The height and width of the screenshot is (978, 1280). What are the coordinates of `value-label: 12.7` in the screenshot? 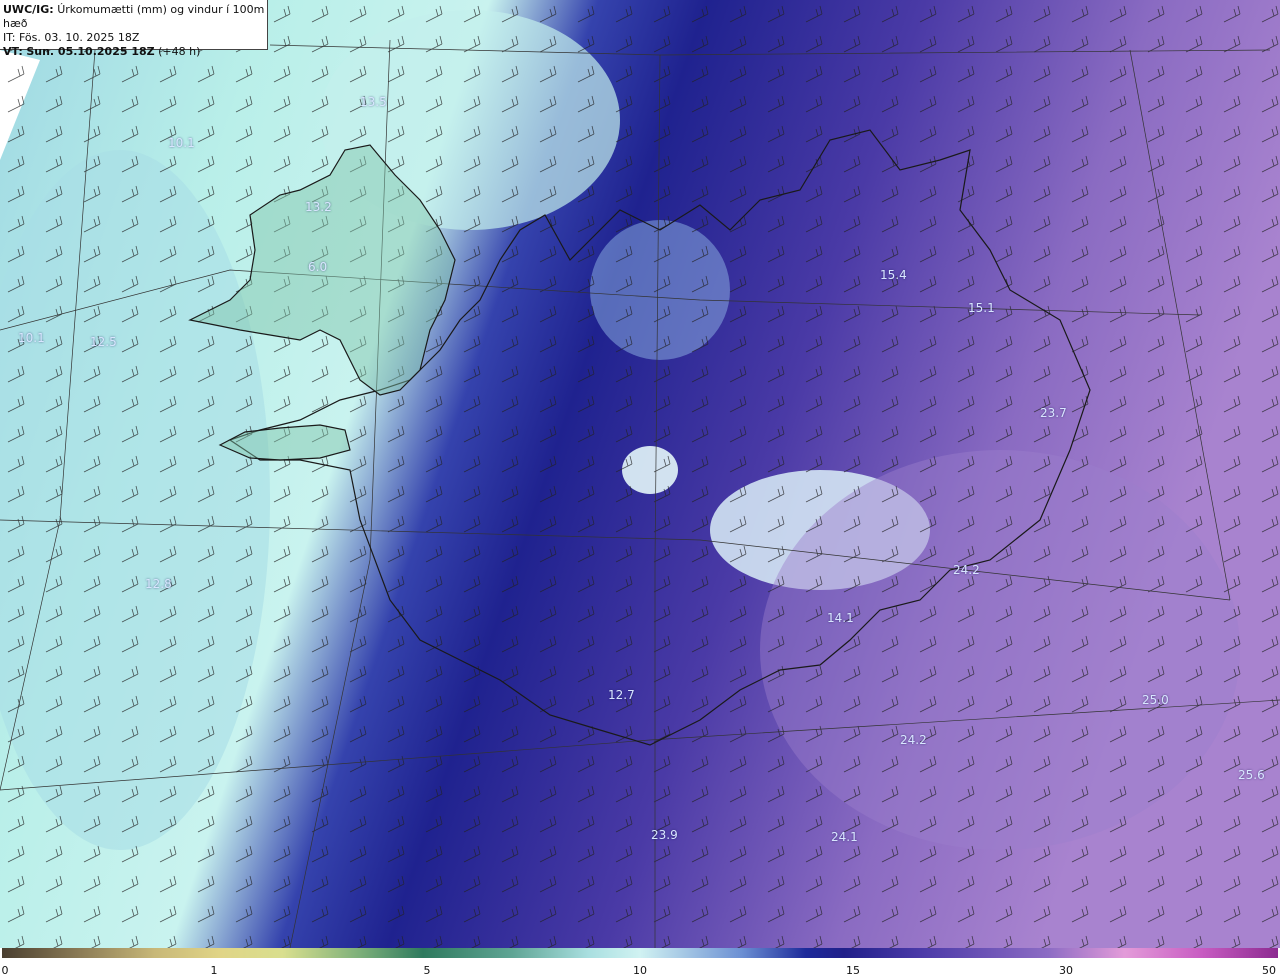 It's located at (621, 695).